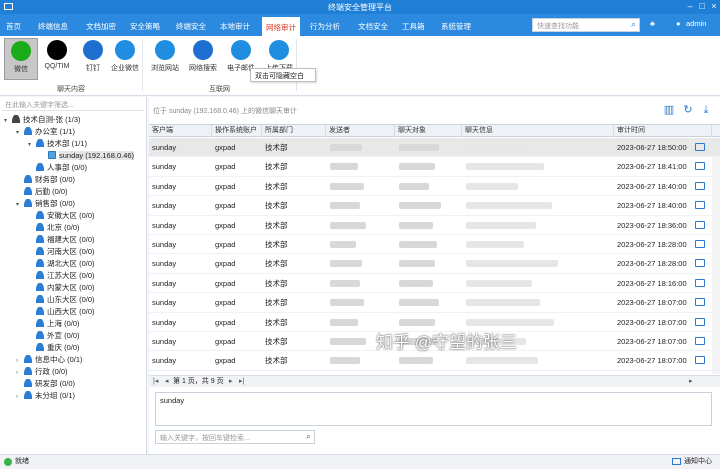 The height and width of the screenshot is (469, 720). What do you see at coordinates (45, 384) in the screenshot?
I see `tree-node: 研发部 (0/0)` at bounding box center [45, 384].